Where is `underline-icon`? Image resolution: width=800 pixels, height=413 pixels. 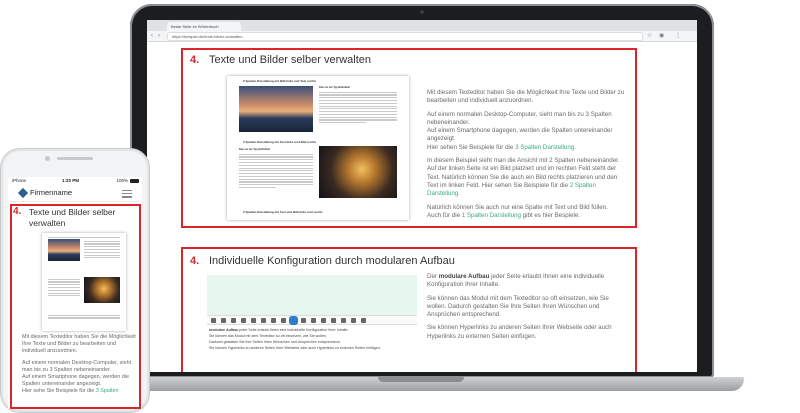 underline-icon is located at coordinates (233, 320).